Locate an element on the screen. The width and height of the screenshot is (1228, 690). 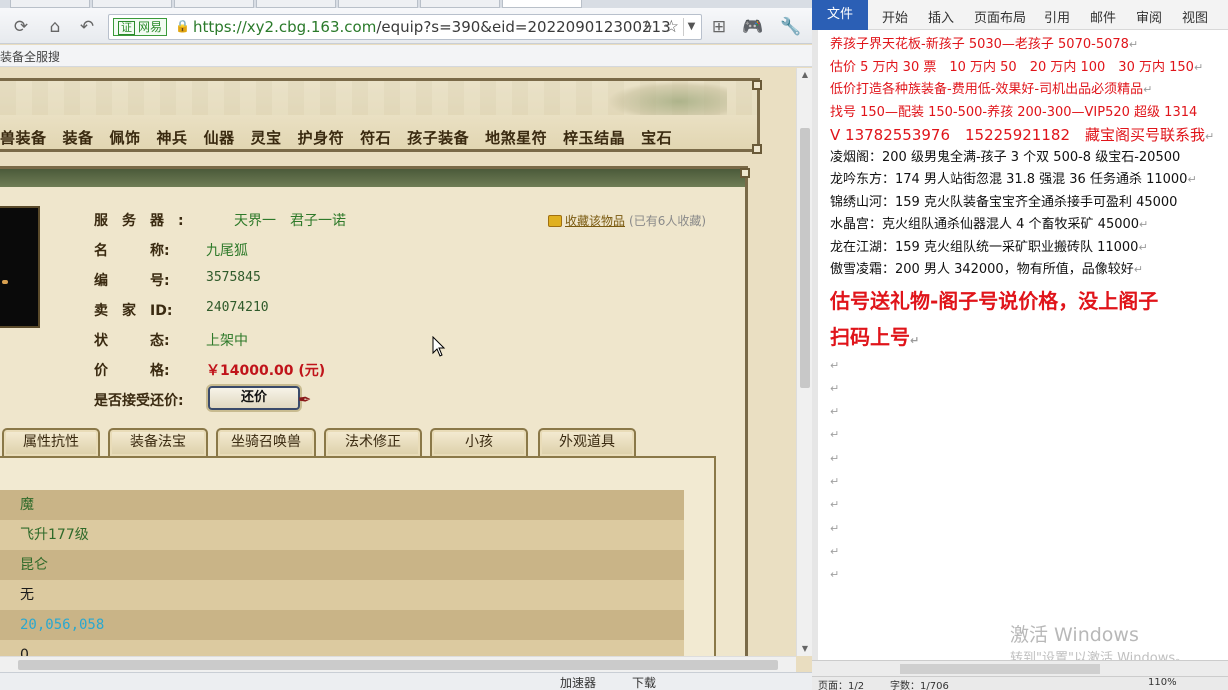
line-text: 傲雪凌霜：200 男人 342000，物有所值，品像较好 is located at coordinates (982, 269).